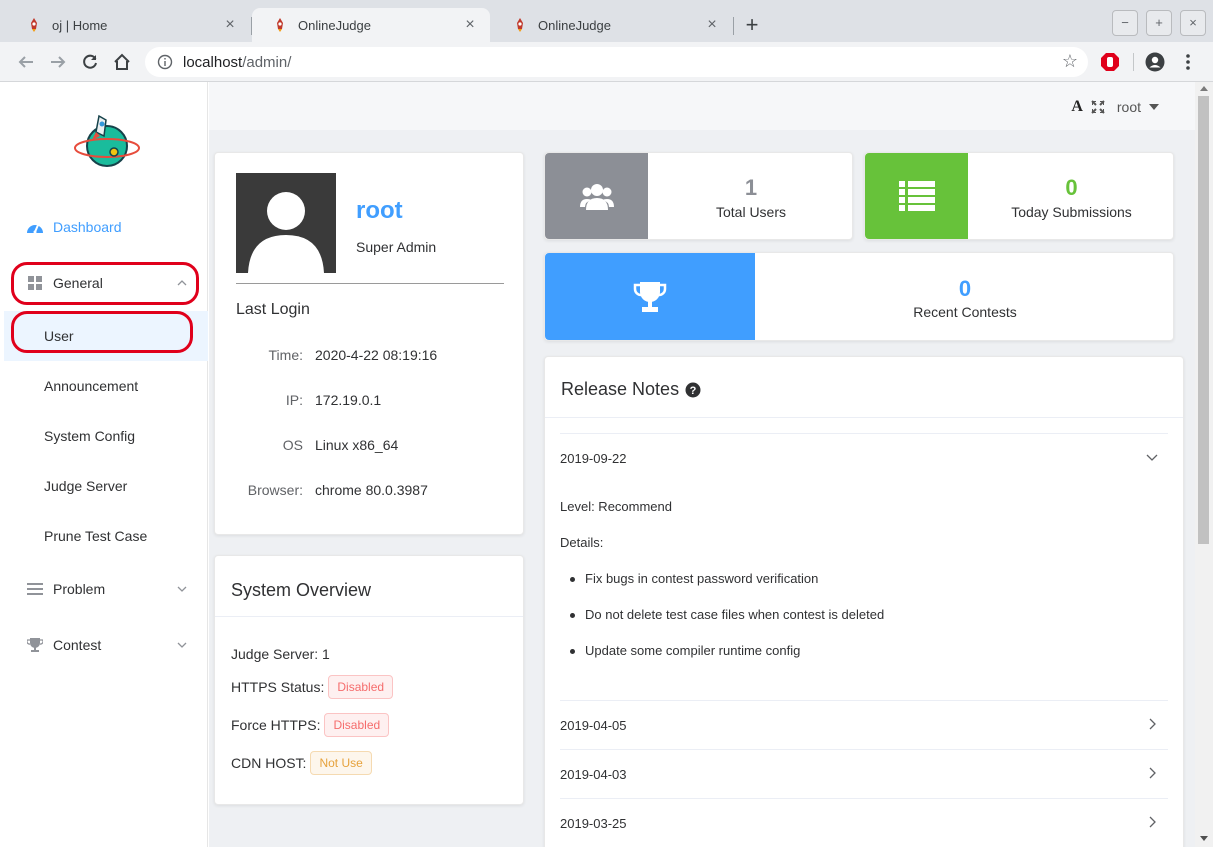 This screenshot has height=849, width=1213. I want to click on info-key: Time:, so click(285, 355).